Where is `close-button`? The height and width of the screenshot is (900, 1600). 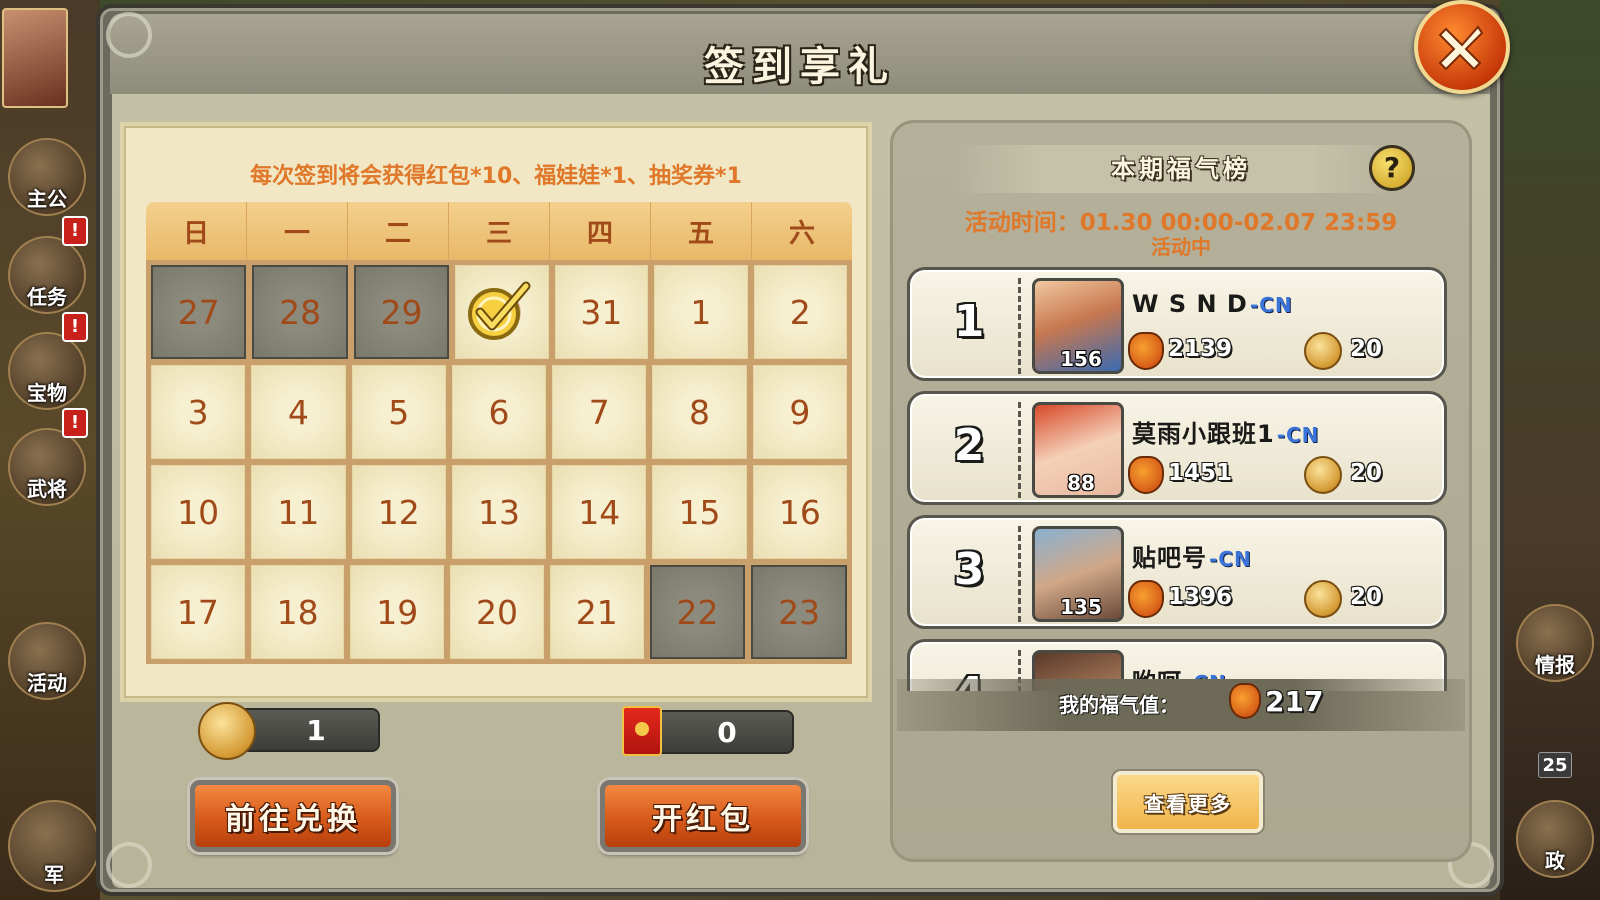 close-button is located at coordinates (1462, 47).